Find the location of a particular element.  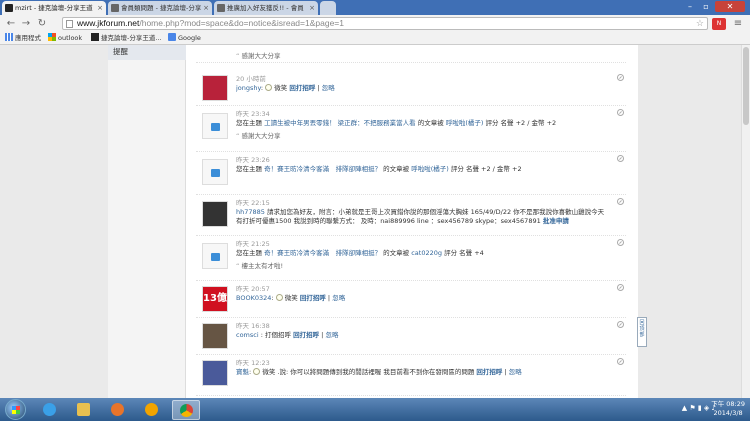

notice-time: 20 小時前 is located at coordinates (251, 79).